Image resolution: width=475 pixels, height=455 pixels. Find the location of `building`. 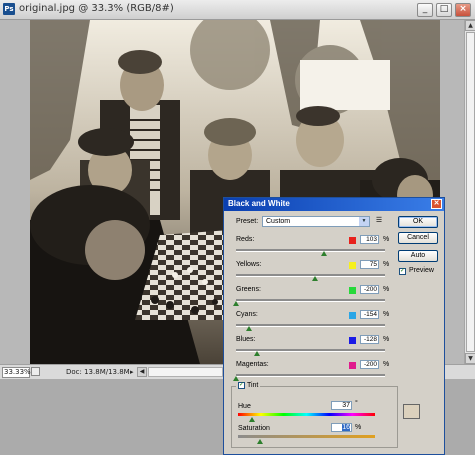

building is located at coordinates (345, 85).